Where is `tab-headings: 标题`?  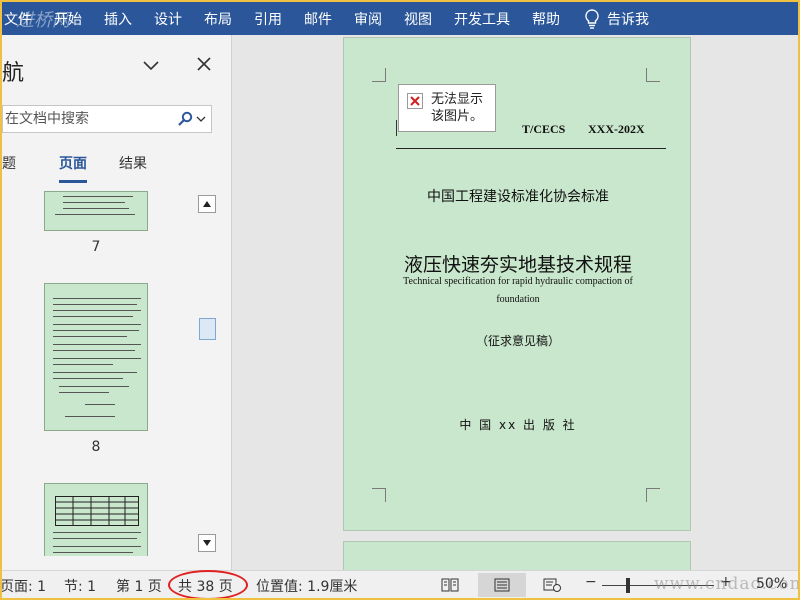
tab-headings: 标题 is located at coordinates (9, 168).